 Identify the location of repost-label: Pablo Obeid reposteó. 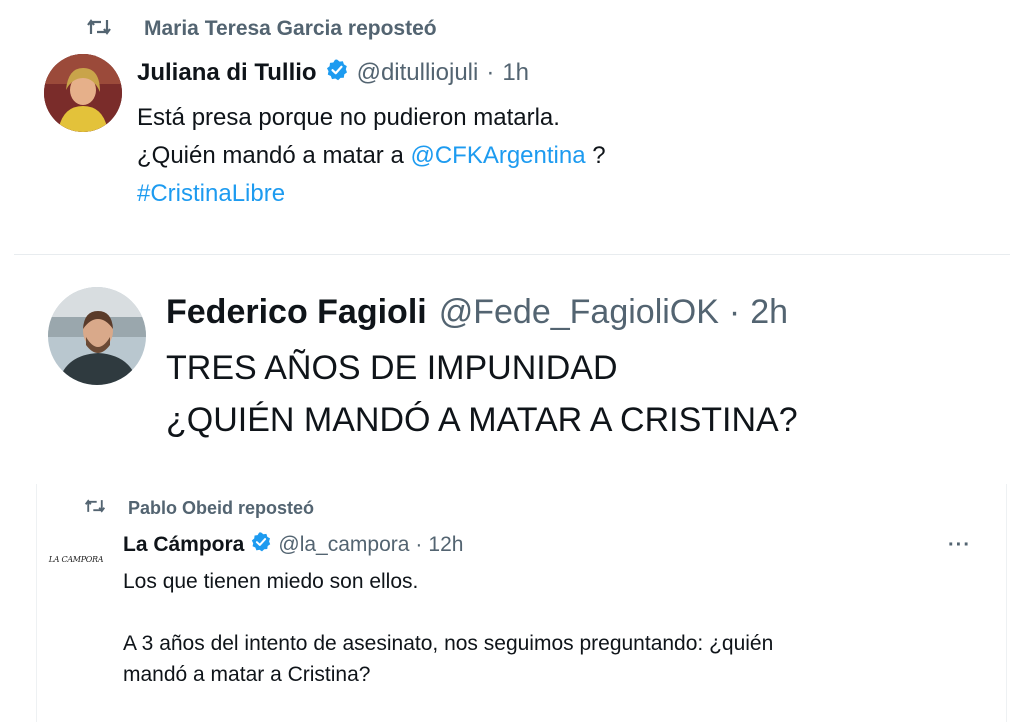
(221, 508).